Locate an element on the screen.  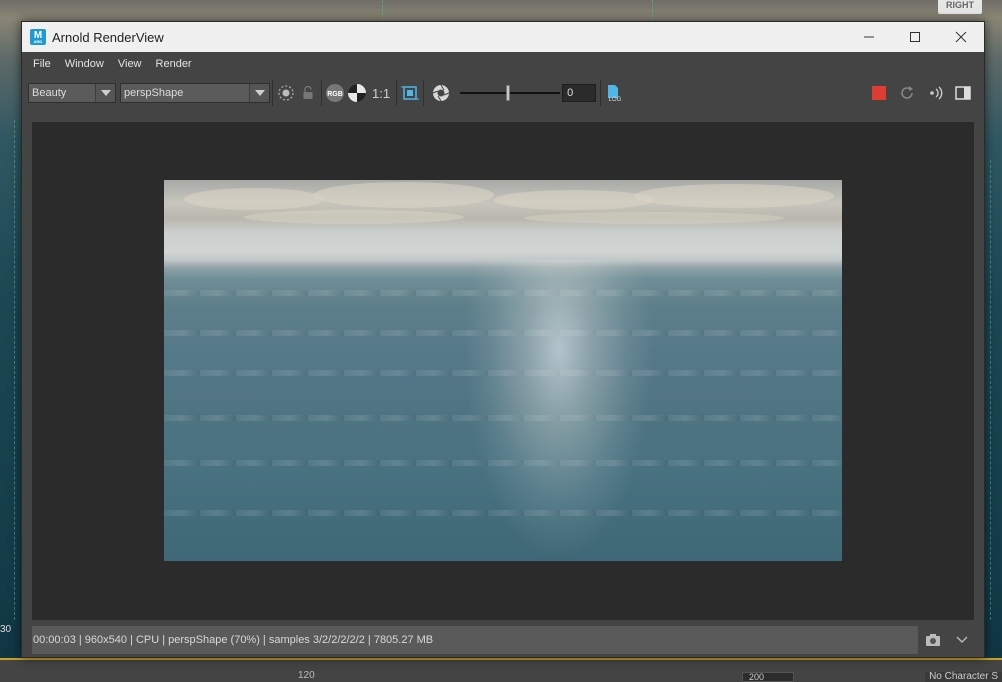
refresh-icon is located at coordinates (907, 92).